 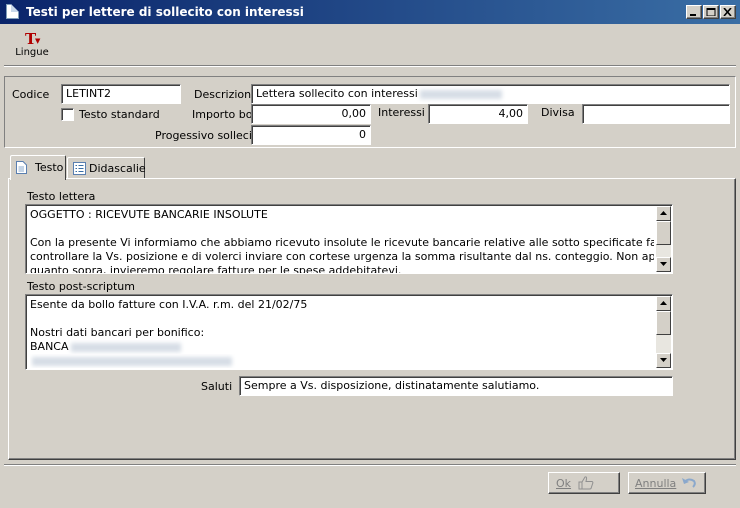 What do you see at coordinates (693, 15) in the screenshot?
I see `minimize-icon` at bounding box center [693, 15].